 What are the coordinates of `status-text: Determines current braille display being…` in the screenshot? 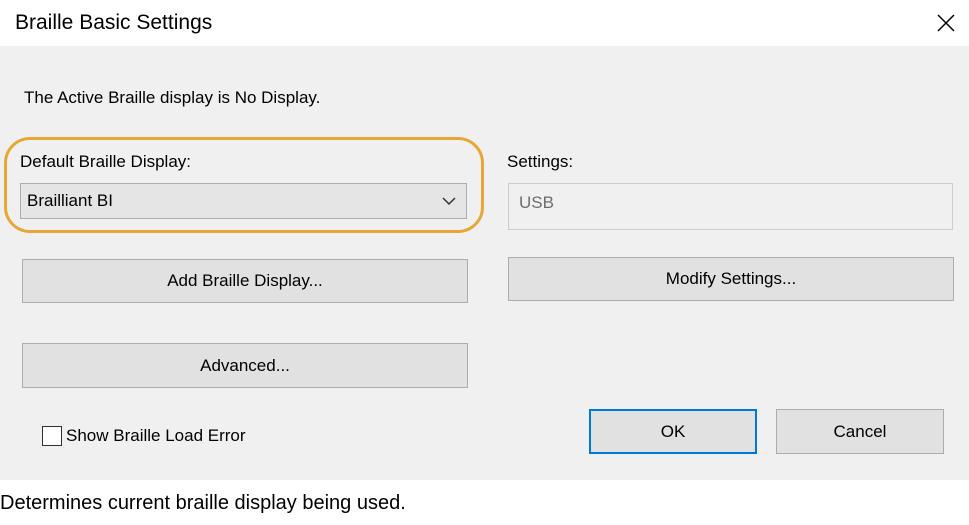 It's located at (203, 503).